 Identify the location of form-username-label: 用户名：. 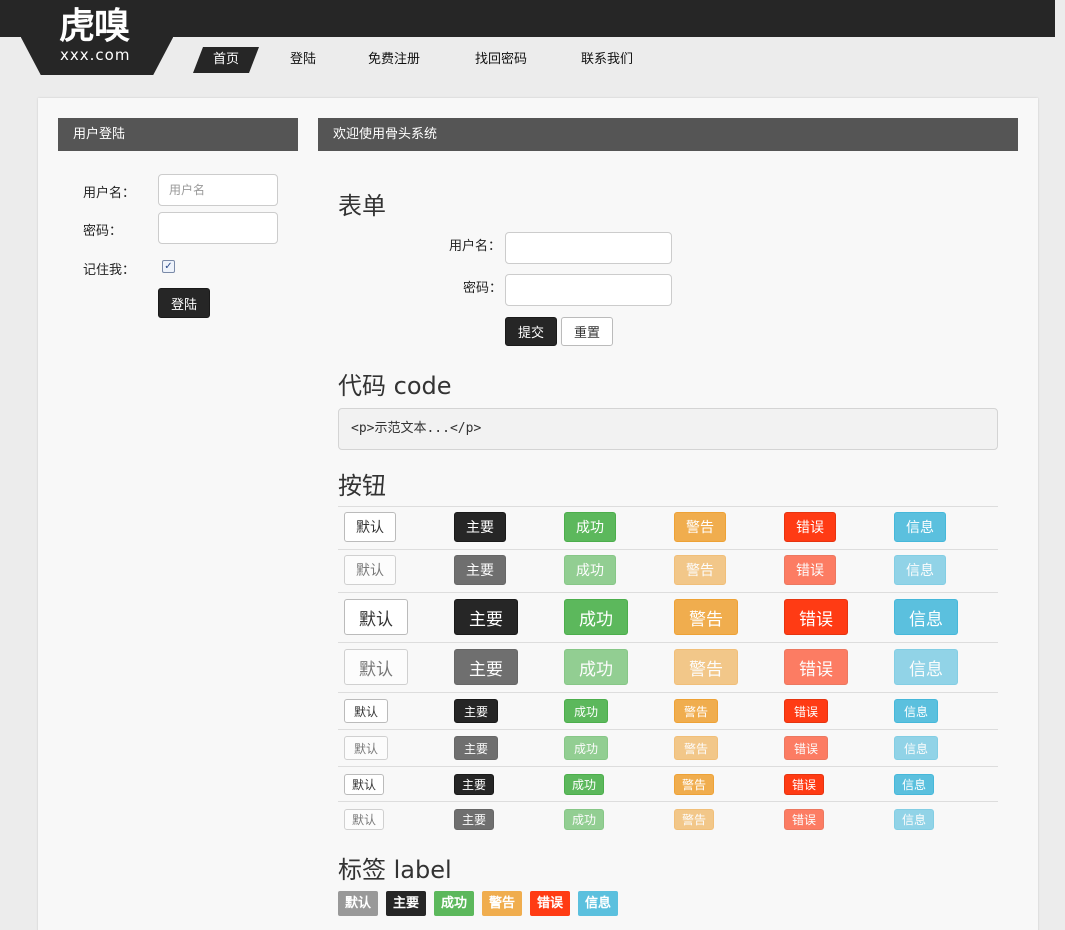
(475, 246).